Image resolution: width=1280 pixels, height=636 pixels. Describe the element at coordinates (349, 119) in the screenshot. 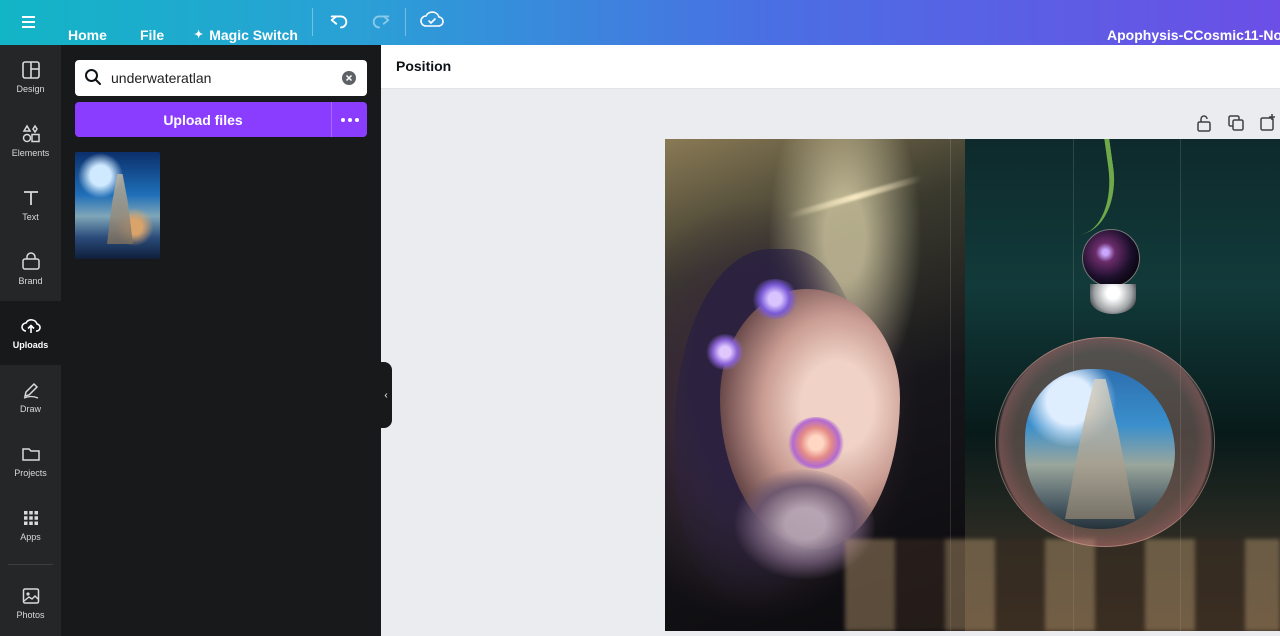

I see `more-options-button` at that location.